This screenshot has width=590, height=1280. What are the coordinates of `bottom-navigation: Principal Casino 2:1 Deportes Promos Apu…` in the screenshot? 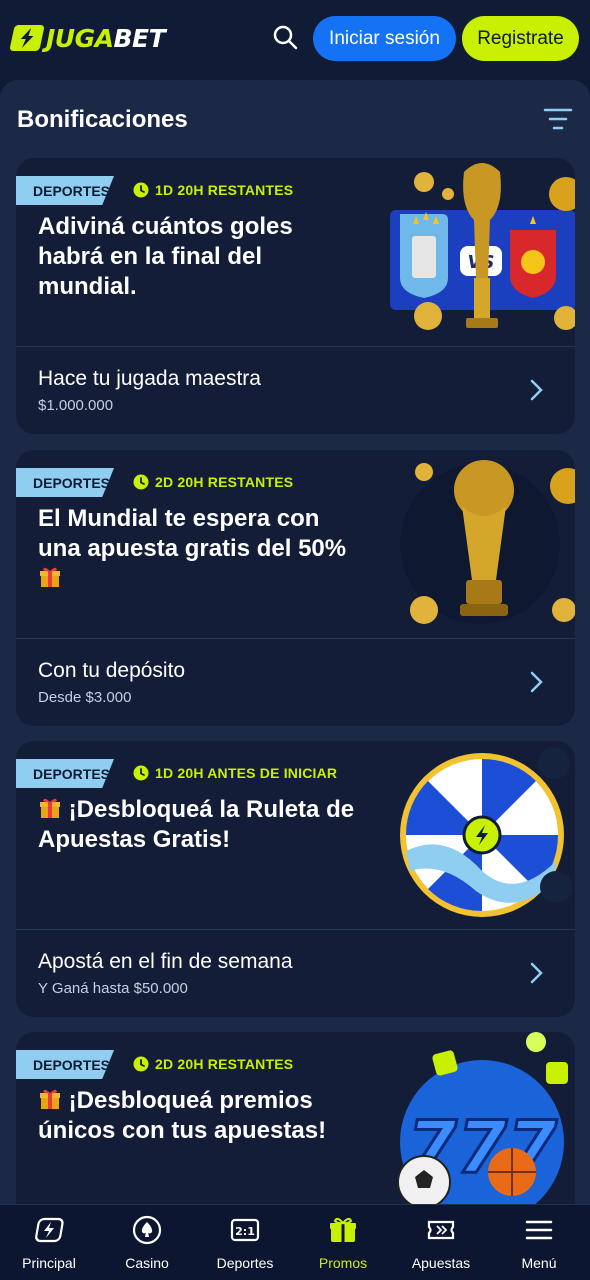 It's located at (295, 1242).